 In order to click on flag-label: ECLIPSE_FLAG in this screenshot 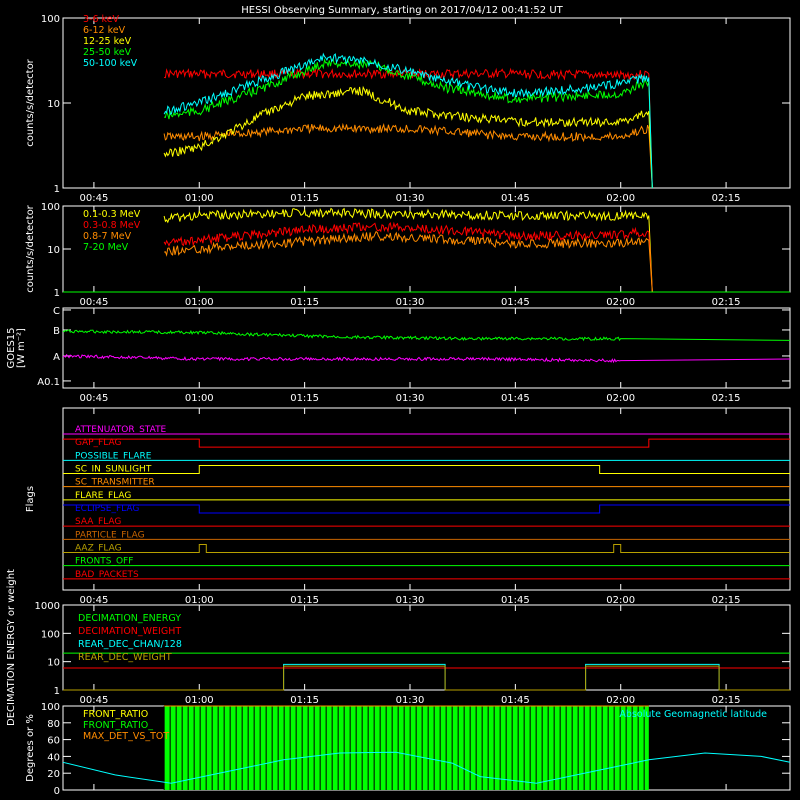, I will do `click(107, 509)`.